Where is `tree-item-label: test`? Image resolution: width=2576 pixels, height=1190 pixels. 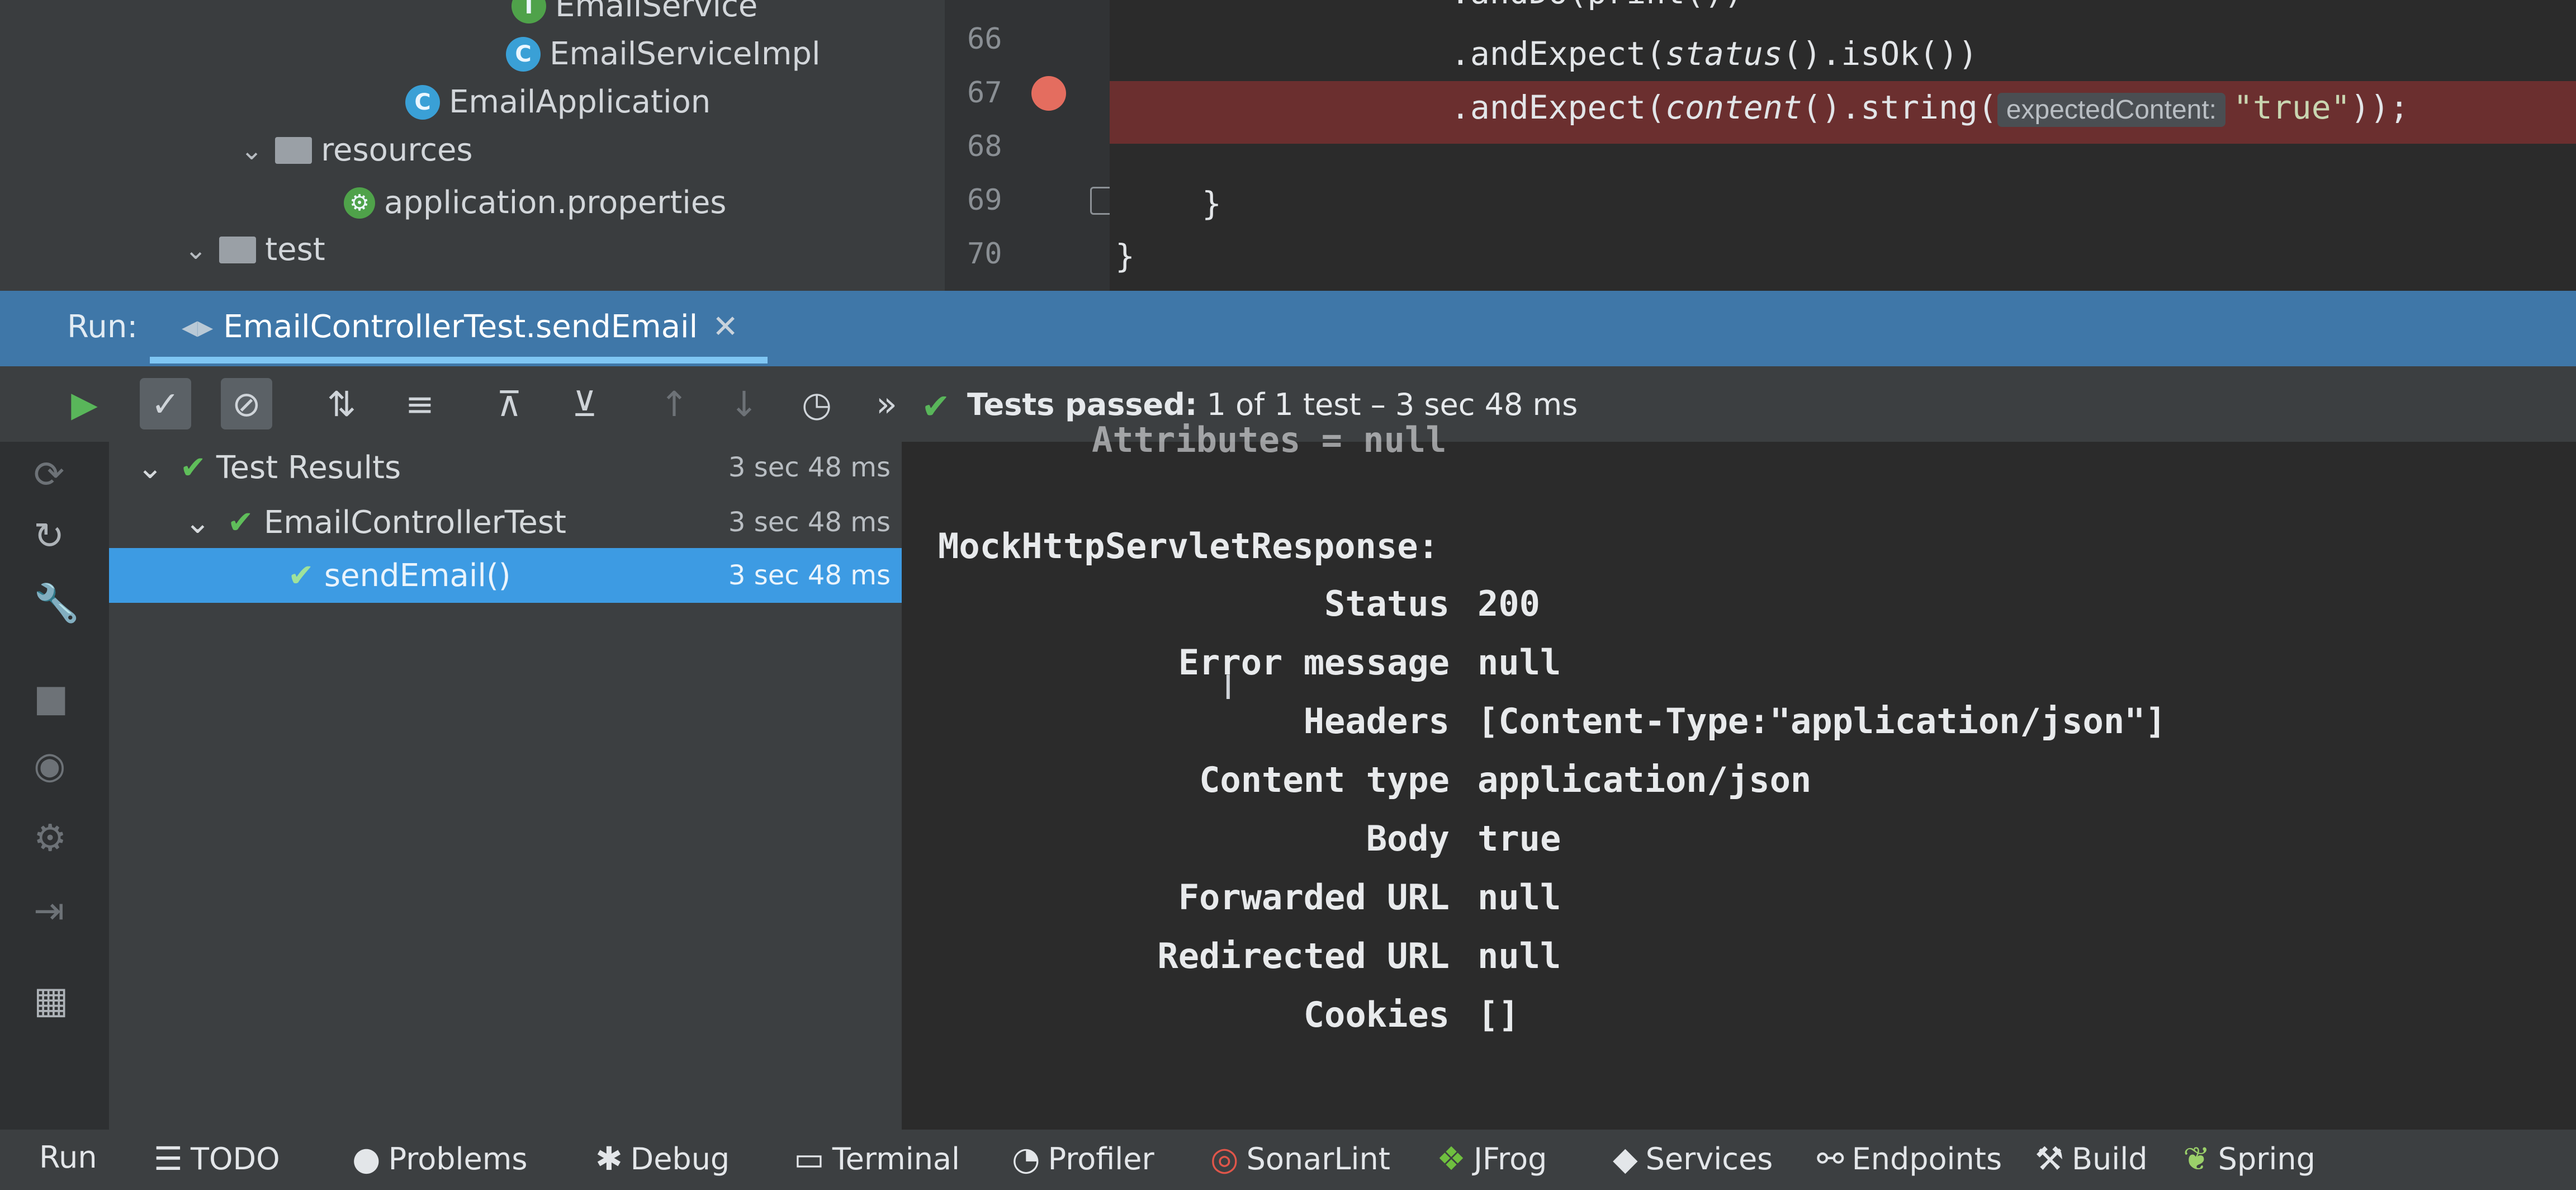
tree-item-label: test is located at coordinates (295, 250).